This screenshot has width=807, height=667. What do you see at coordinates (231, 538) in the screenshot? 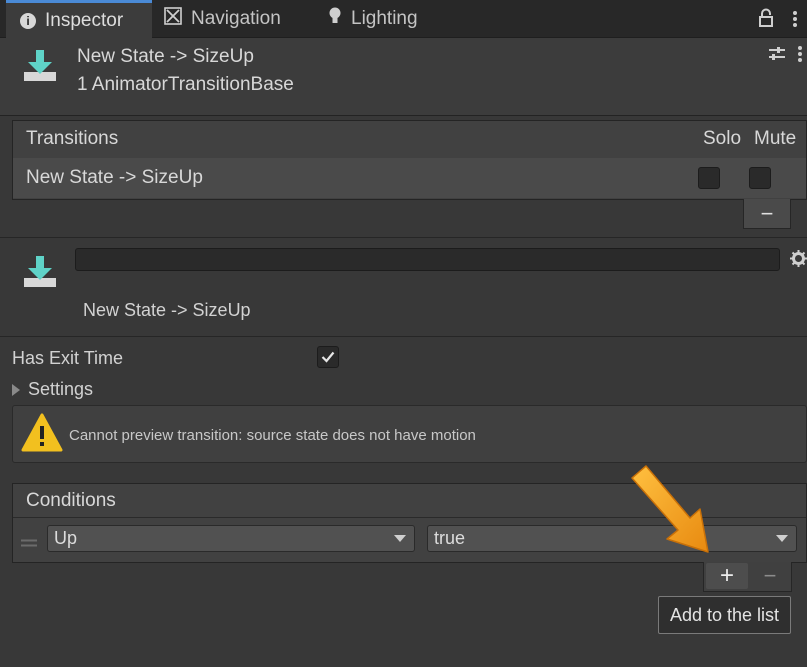
I see `condition-parameter-dropdown: Up` at bounding box center [231, 538].